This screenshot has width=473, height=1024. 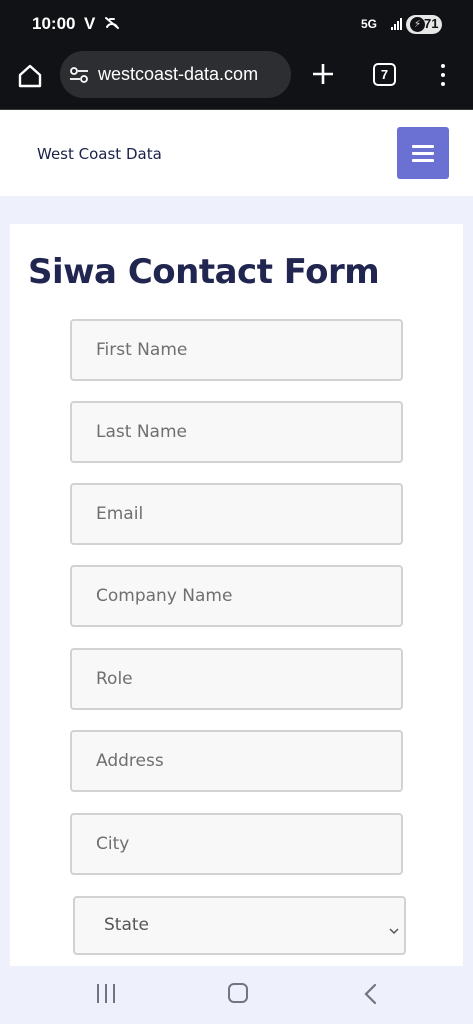 What do you see at coordinates (54, 23) in the screenshot?
I see `status-time: 10:00` at bounding box center [54, 23].